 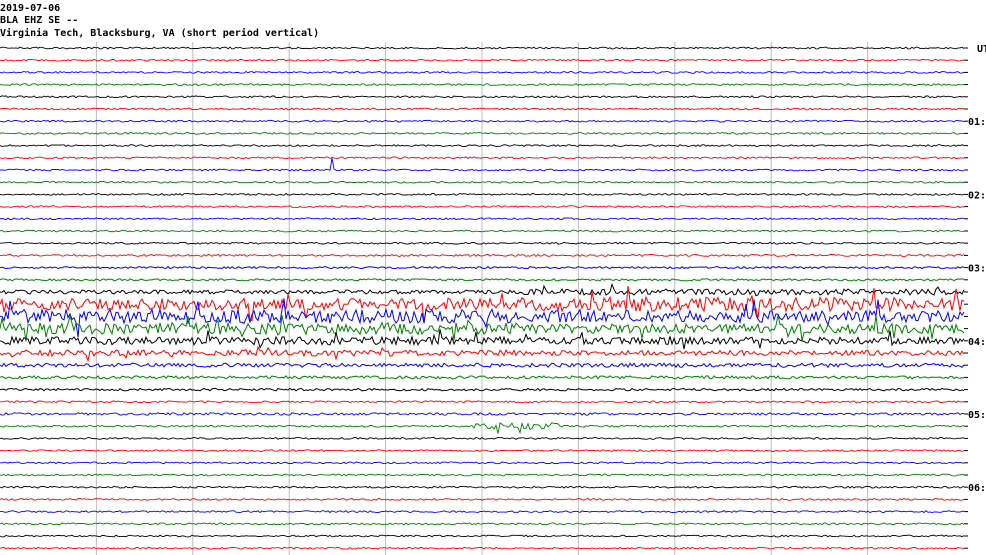 I want to click on timezone-label: UT, so click(x=981, y=49).